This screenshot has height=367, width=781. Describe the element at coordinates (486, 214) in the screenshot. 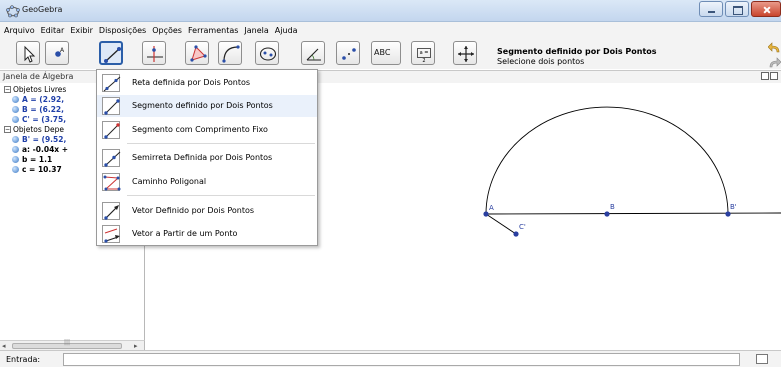

I see `point-a` at that location.